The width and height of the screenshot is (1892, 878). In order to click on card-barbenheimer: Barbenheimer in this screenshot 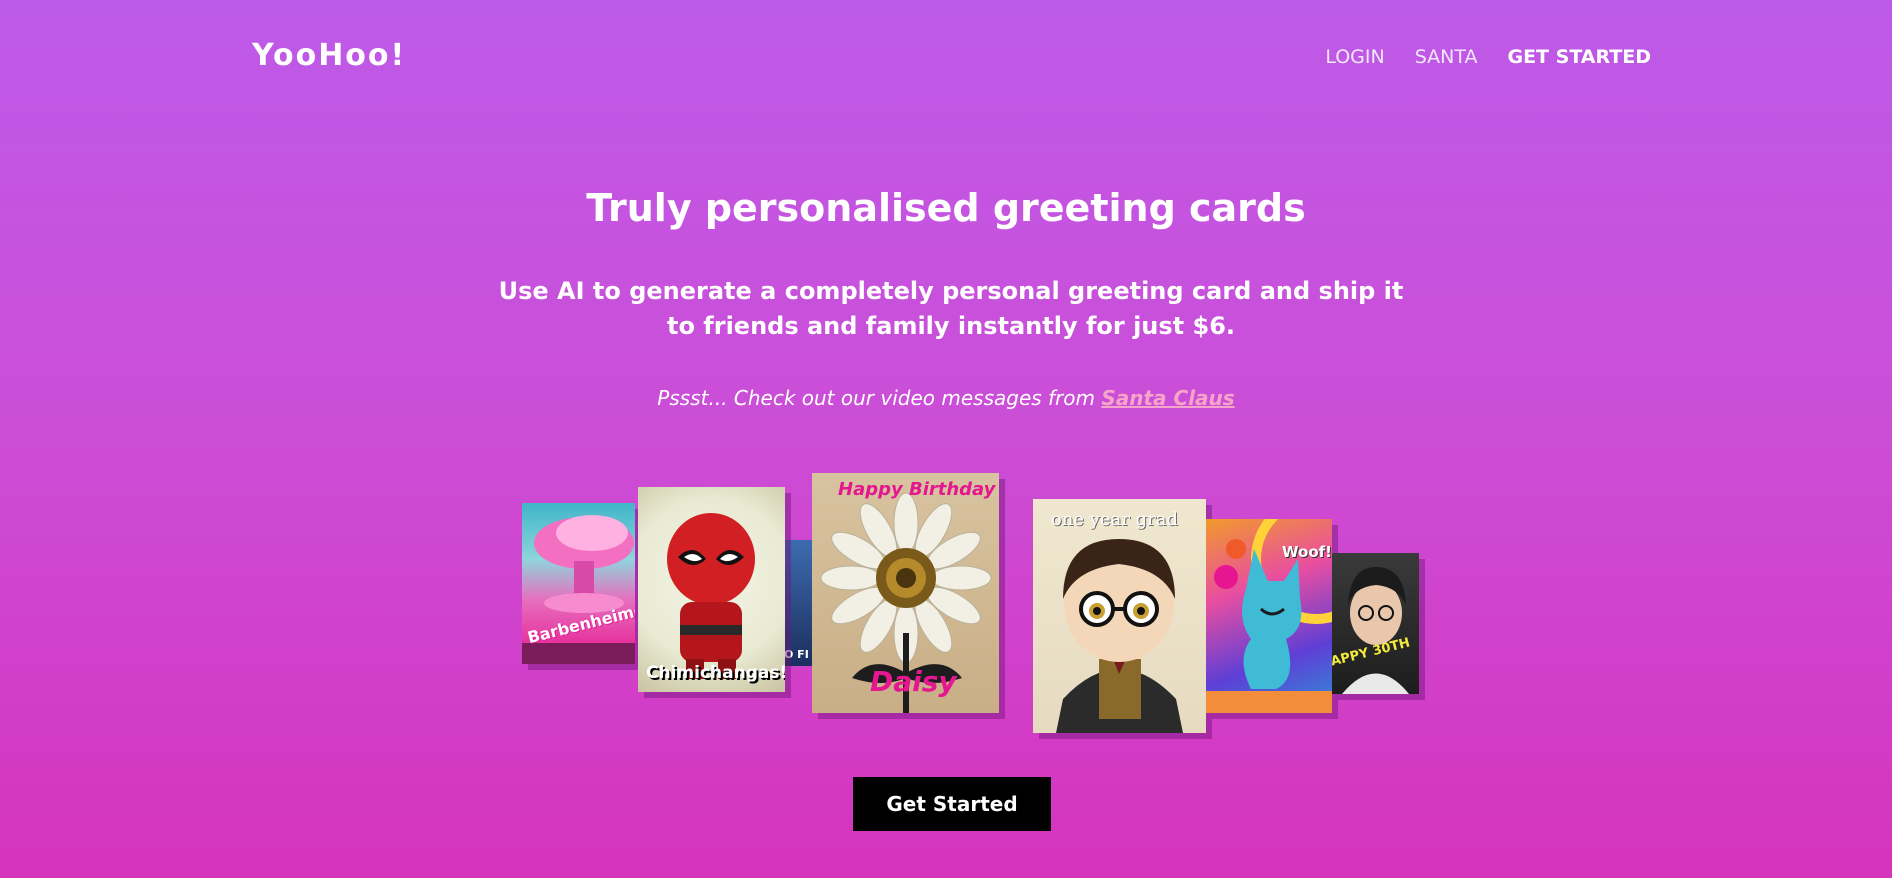, I will do `click(578, 583)`.